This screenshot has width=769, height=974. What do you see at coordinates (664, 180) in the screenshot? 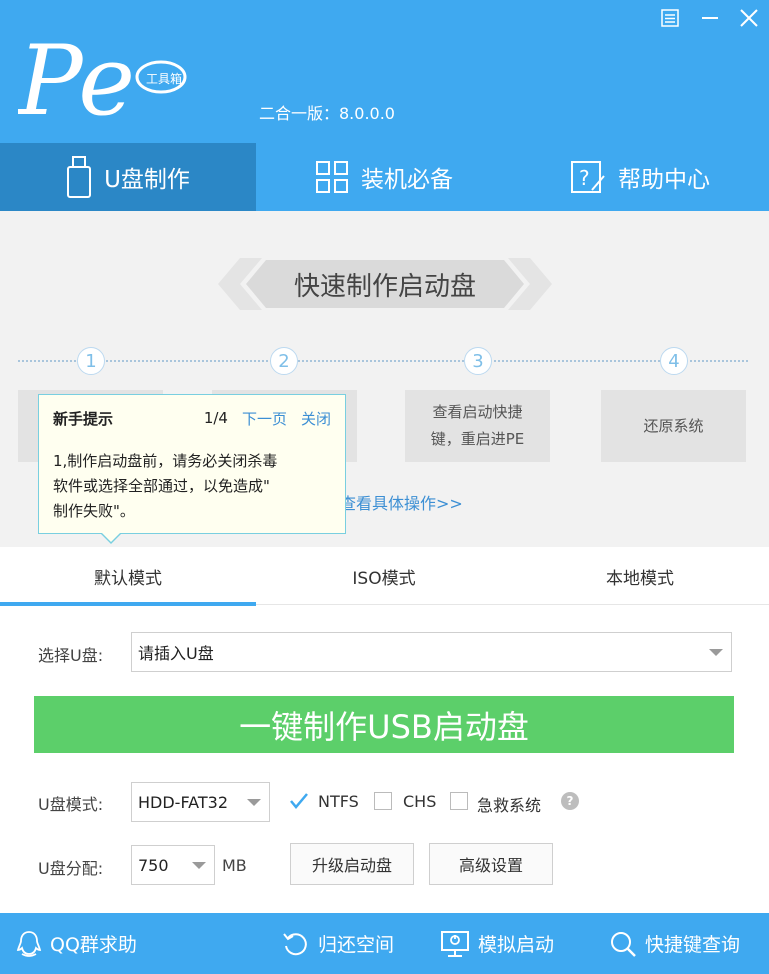
I see `tab-help-center-label: 帮助中心` at bounding box center [664, 180].